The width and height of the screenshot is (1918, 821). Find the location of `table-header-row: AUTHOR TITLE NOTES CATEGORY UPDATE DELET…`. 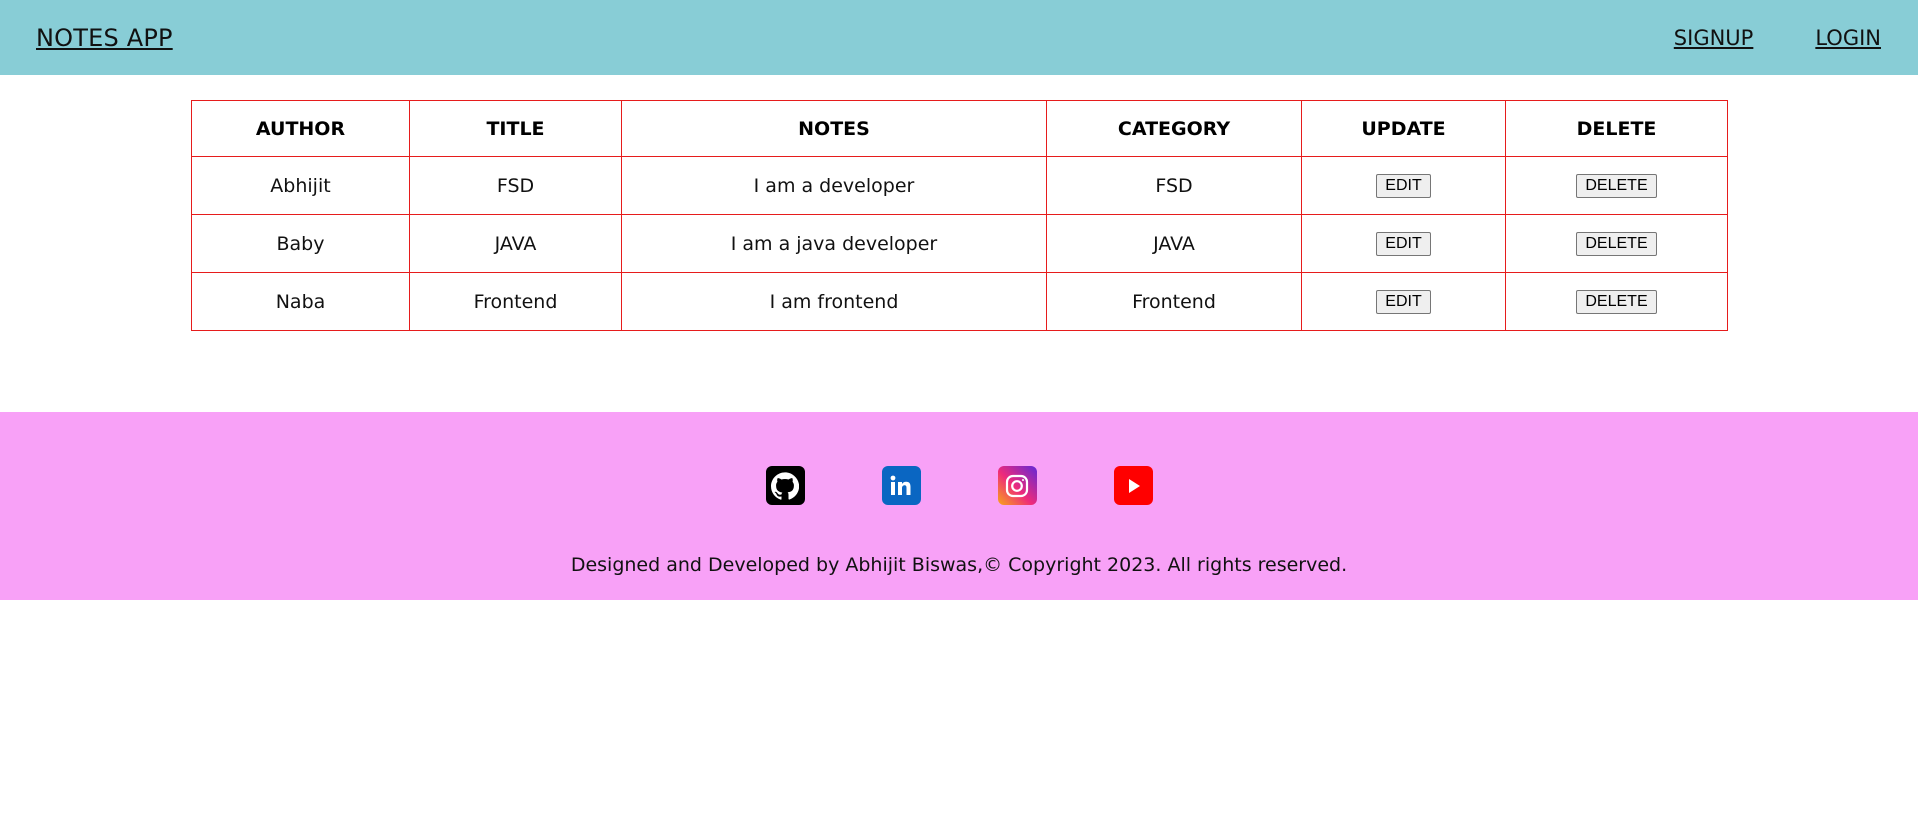

table-header-row: AUTHOR TITLE NOTES CATEGORY UPDATE DELET… is located at coordinates (959, 128).